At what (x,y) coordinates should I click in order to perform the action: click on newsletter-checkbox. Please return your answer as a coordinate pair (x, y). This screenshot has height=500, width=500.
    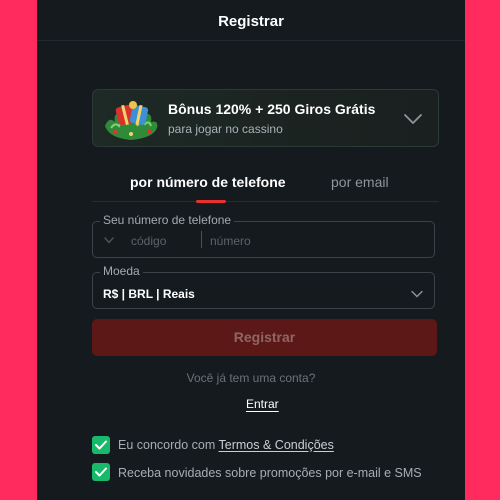
    Looking at the image, I should click on (101, 472).